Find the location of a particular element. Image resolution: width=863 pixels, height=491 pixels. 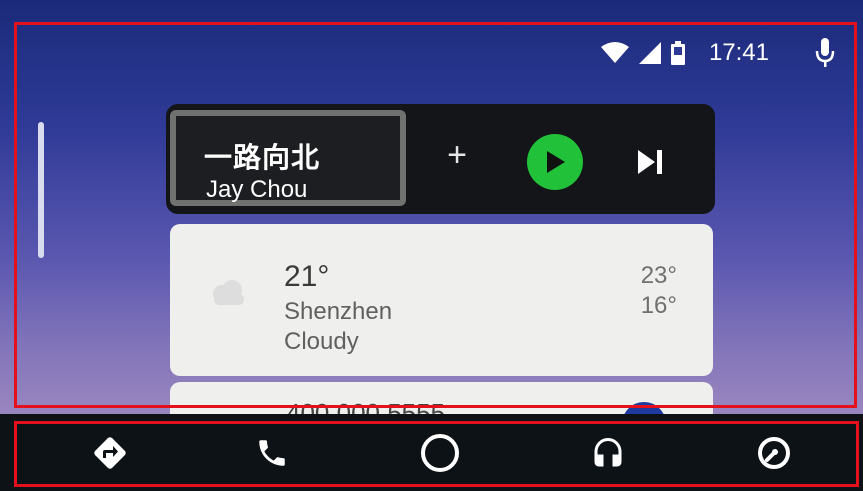

battery-icon is located at coordinates (677, 53).